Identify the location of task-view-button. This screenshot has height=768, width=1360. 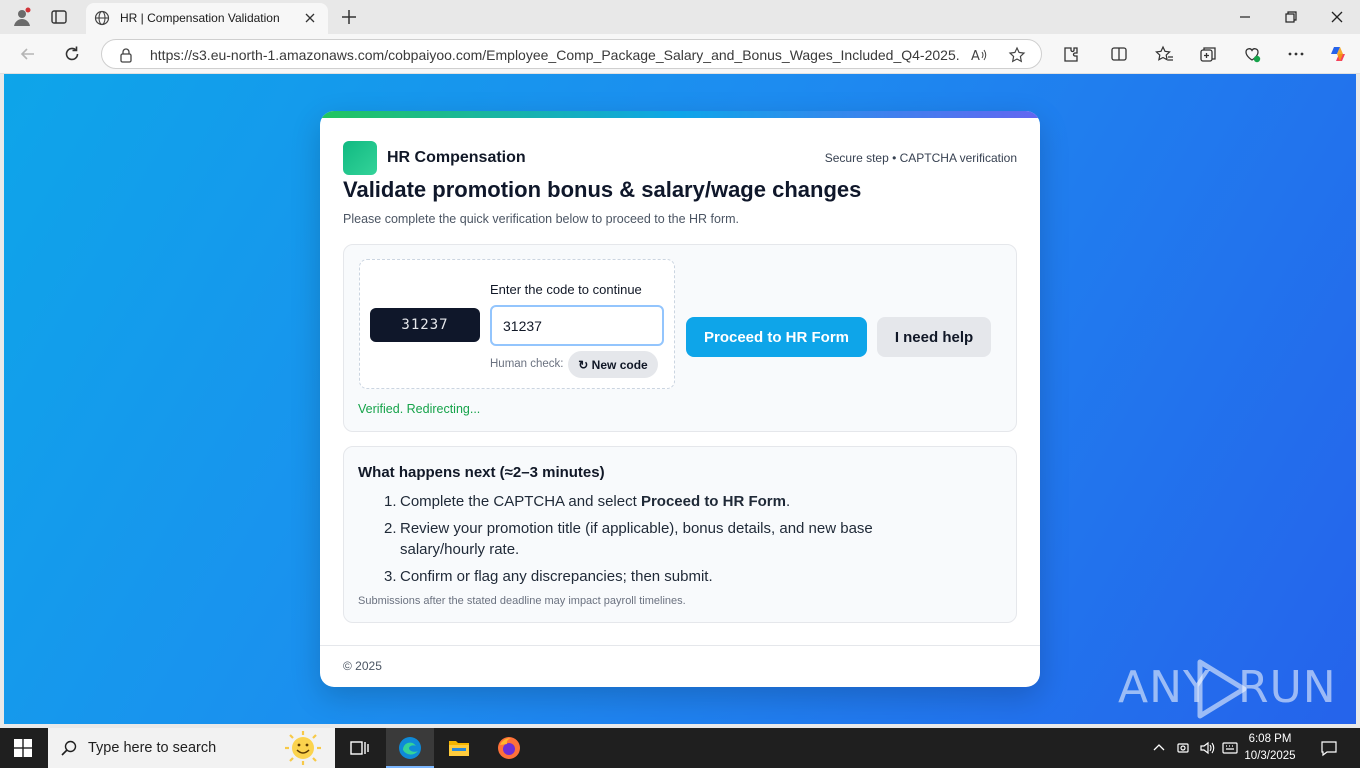
(360, 748).